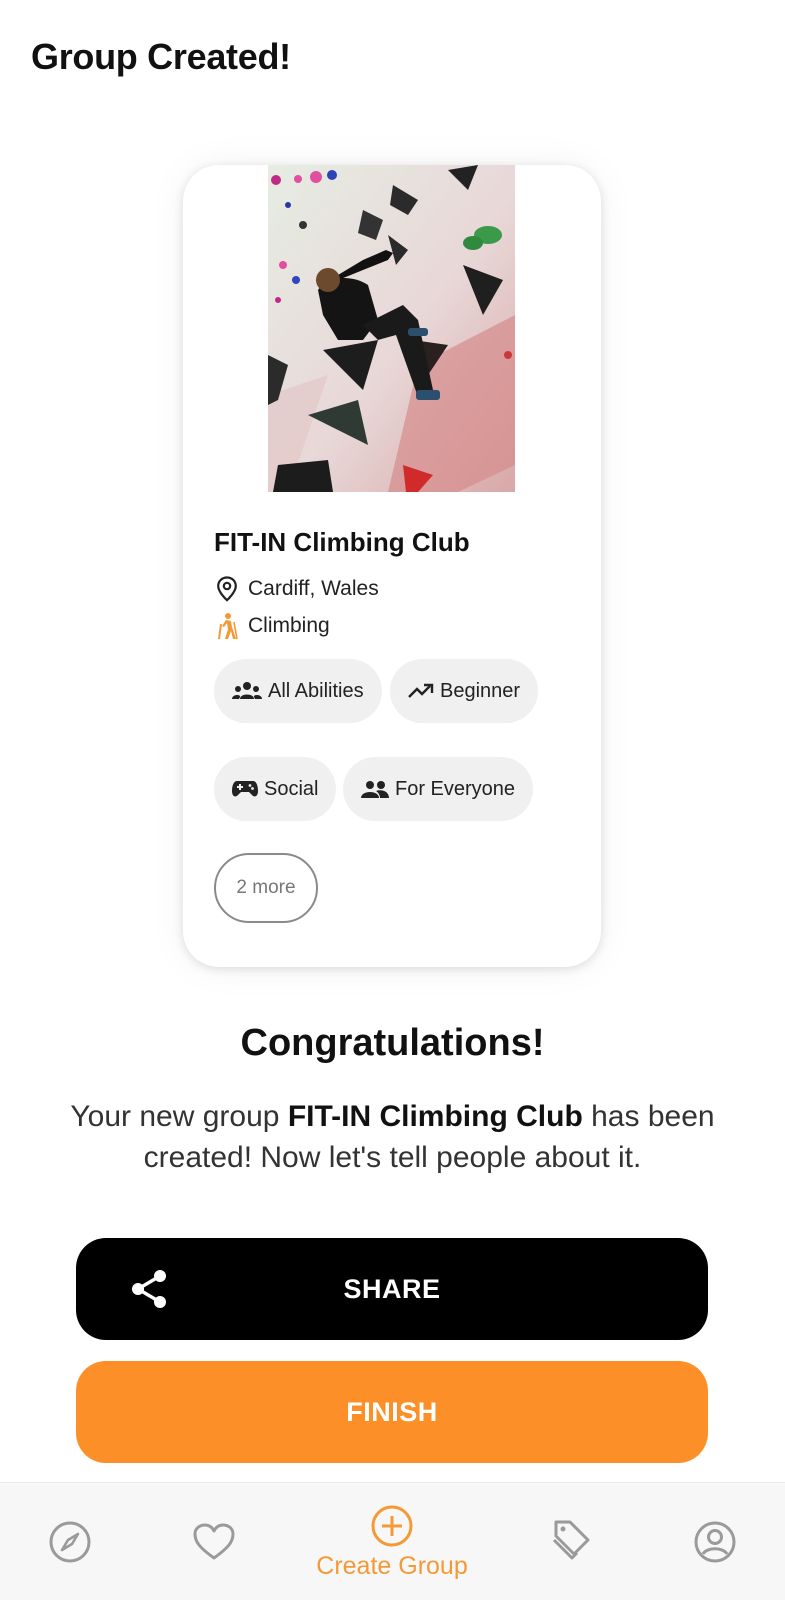 This screenshot has height=1600, width=785. Describe the element at coordinates (316, 690) in the screenshot. I see `chip-label: All Abilities` at that location.